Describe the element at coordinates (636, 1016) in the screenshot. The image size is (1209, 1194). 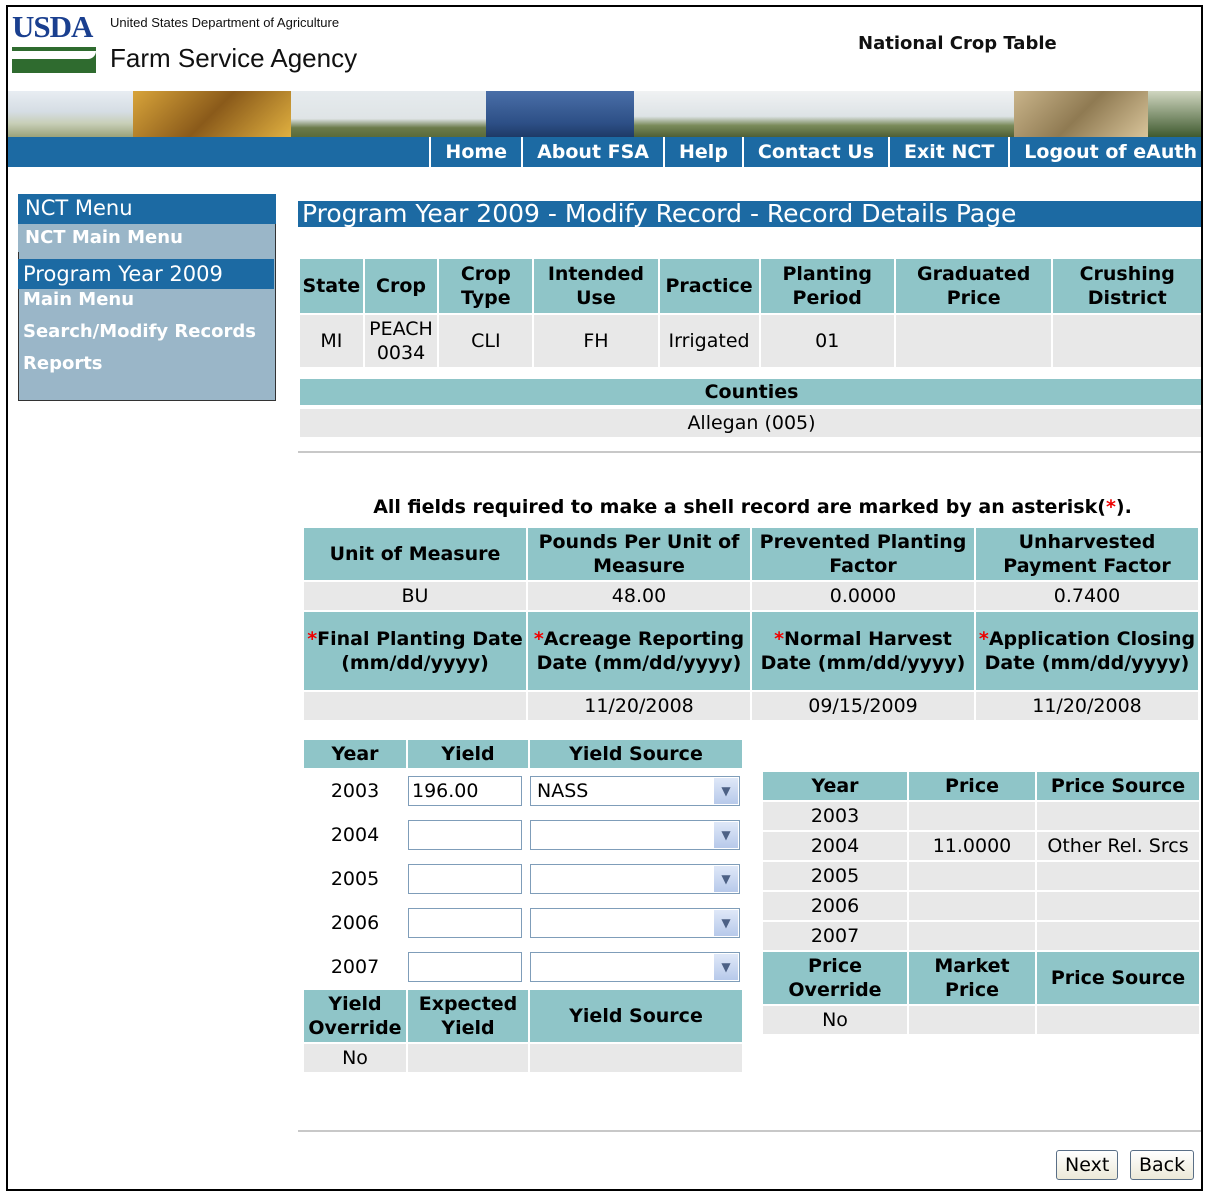
I see `header-yield-source-override: Yield Source` at that location.